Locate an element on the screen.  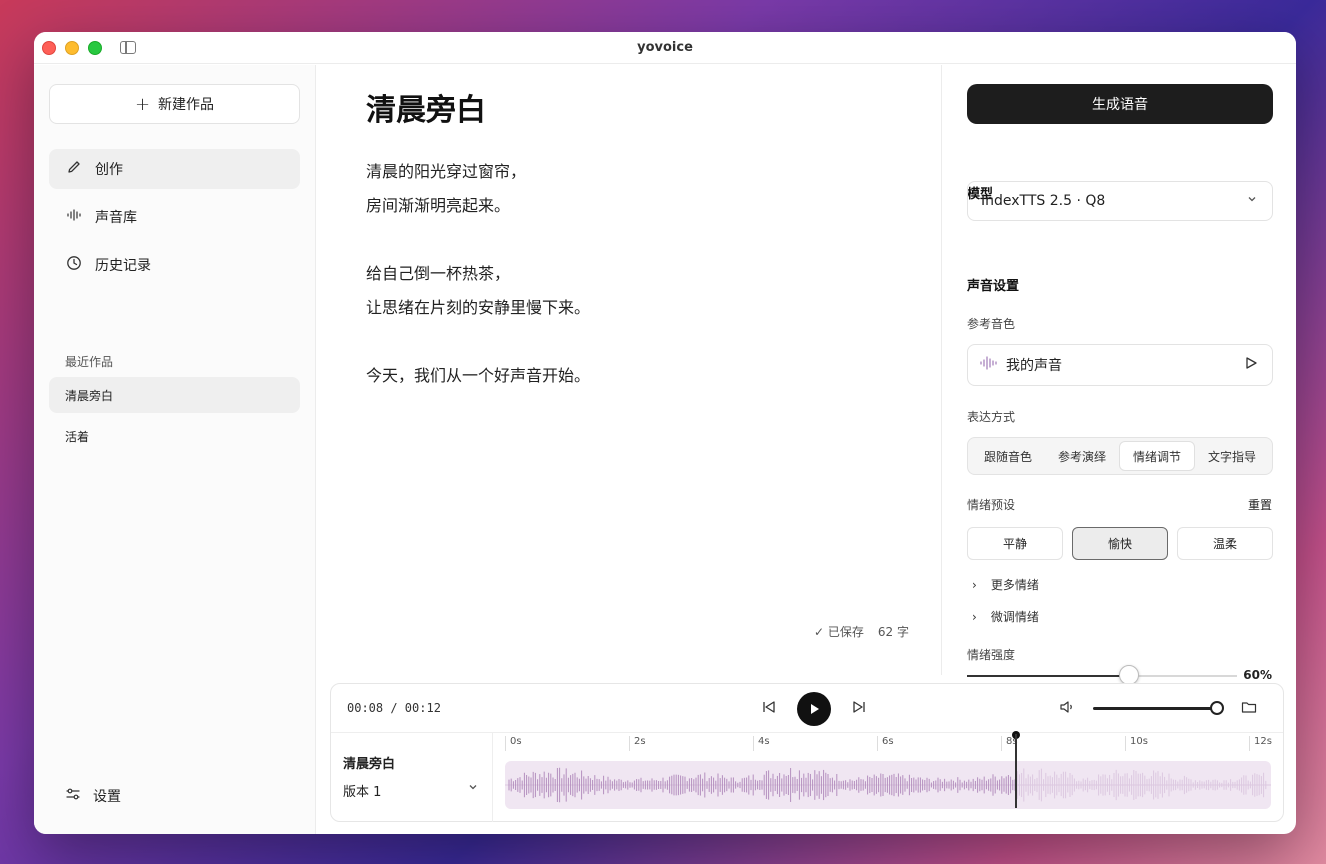
preset-calm-button: 平静 is located at coordinates (1015, 543).